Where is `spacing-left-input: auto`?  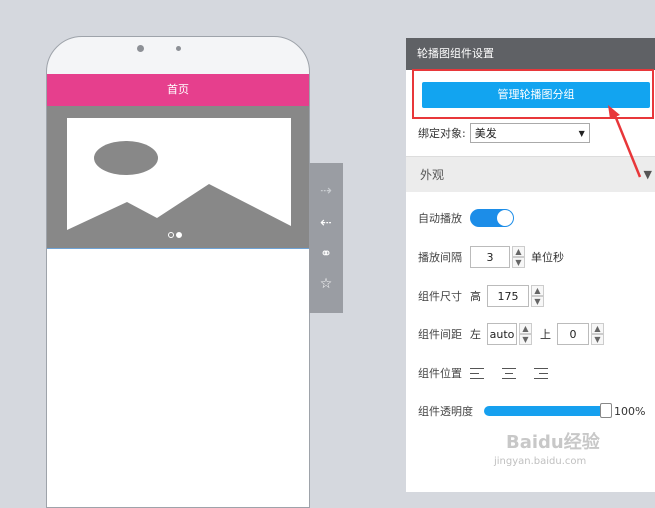 spacing-left-input: auto is located at coordinates (502, 334).